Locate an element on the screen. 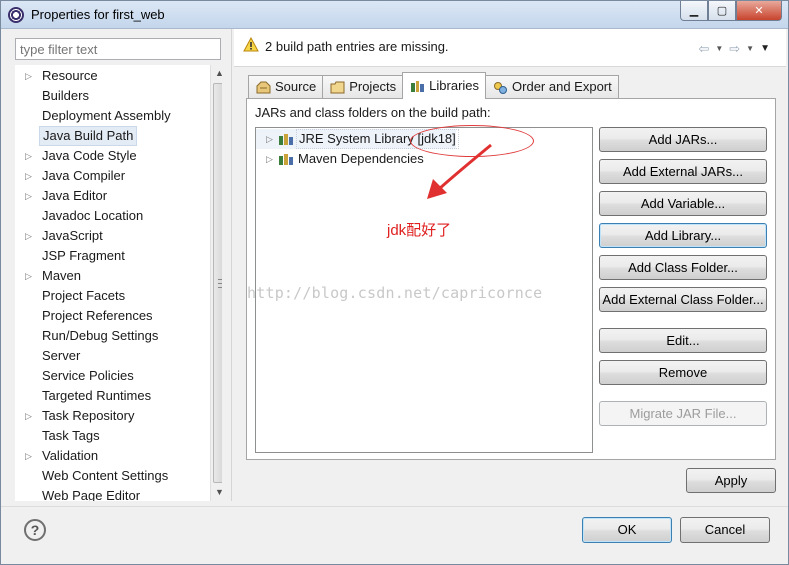  tree-item: ▷ Resource is located at coordinates (111, 76).